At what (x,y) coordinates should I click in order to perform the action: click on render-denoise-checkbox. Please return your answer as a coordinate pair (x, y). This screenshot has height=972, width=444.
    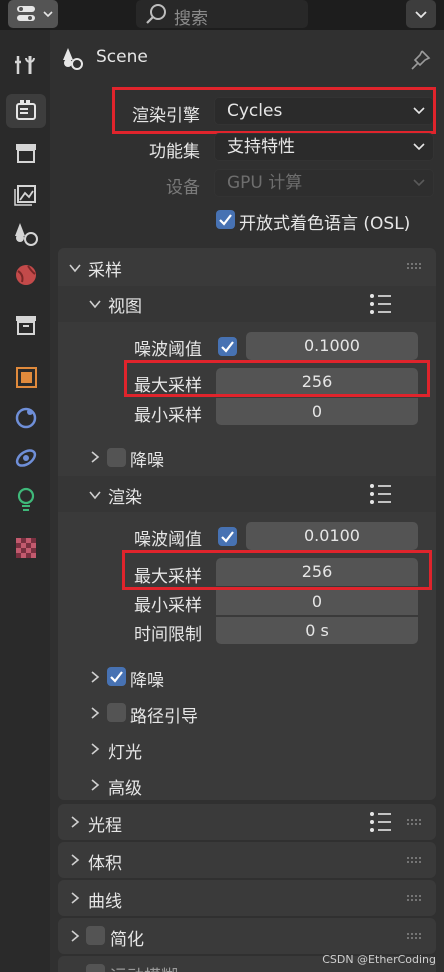
    Looking at the image, I should click on (116, 676).